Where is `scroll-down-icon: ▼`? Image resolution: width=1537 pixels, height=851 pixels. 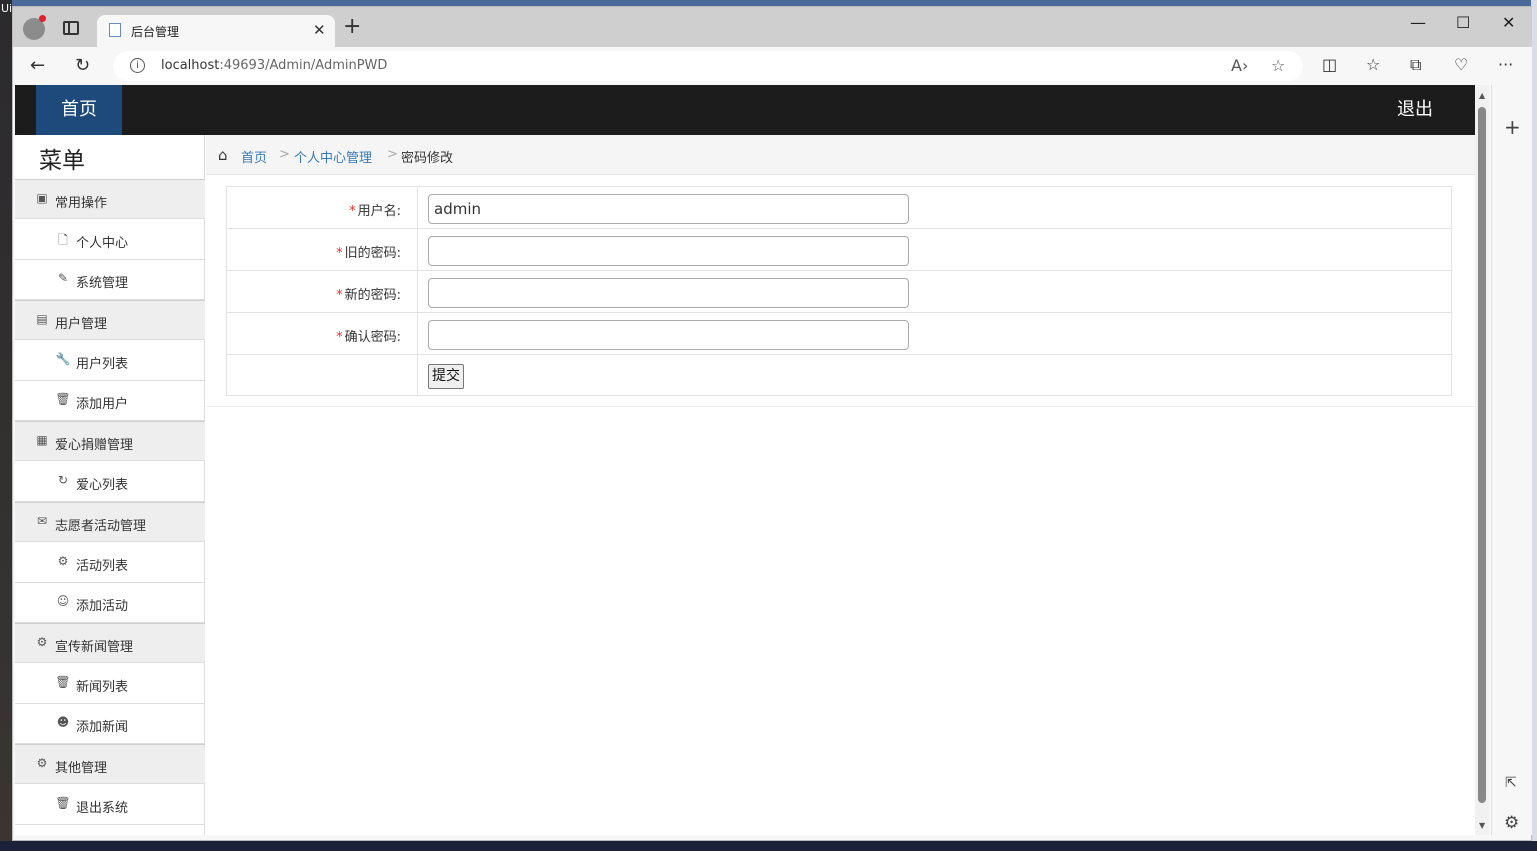 scroll-down-icon: ▼ is located at coordinates (1482, 825).